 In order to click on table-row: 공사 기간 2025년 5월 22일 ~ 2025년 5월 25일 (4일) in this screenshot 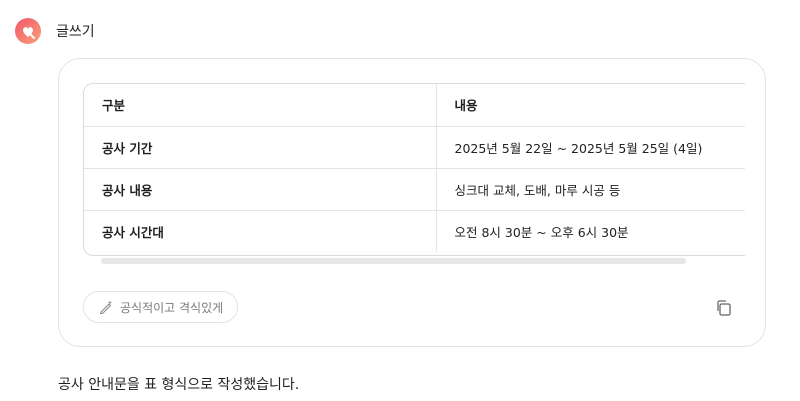, I will do `click(414, 147)`.